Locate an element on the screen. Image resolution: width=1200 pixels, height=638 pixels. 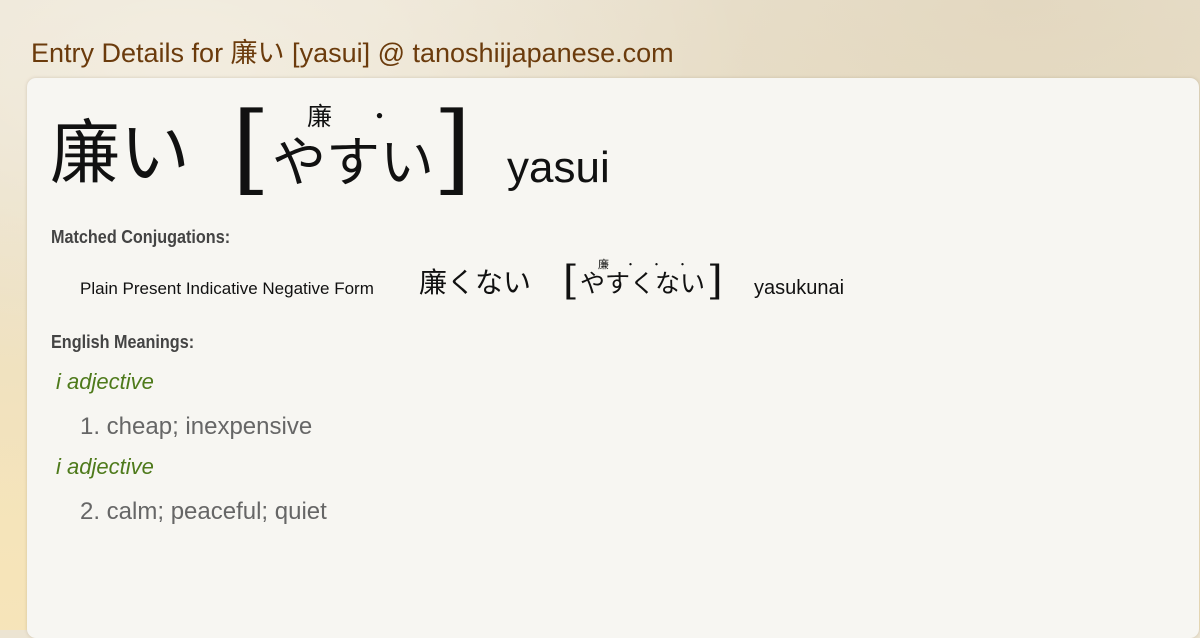
conjugations-heading: Matched Conjugations: is located at coordinates (141, 237).